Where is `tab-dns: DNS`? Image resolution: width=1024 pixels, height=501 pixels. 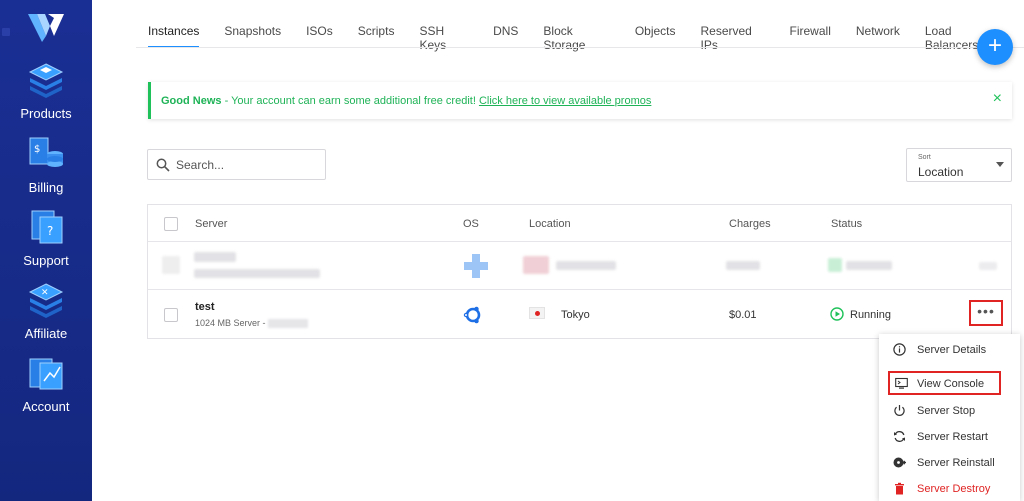 tab-dns: DNS is located at coordinates (505, 36).